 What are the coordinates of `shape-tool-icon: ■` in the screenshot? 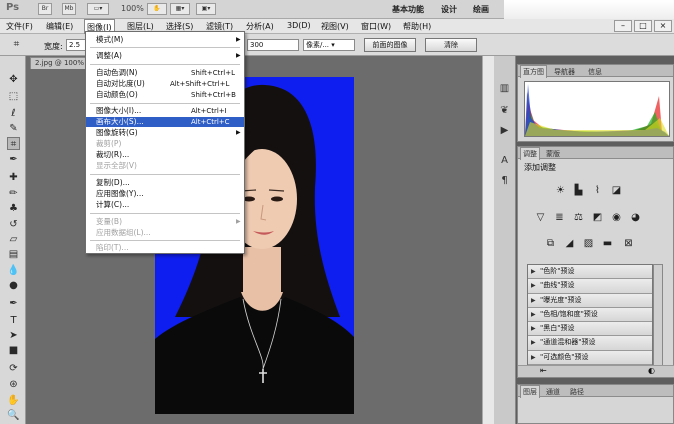 It's located at (13, 350).